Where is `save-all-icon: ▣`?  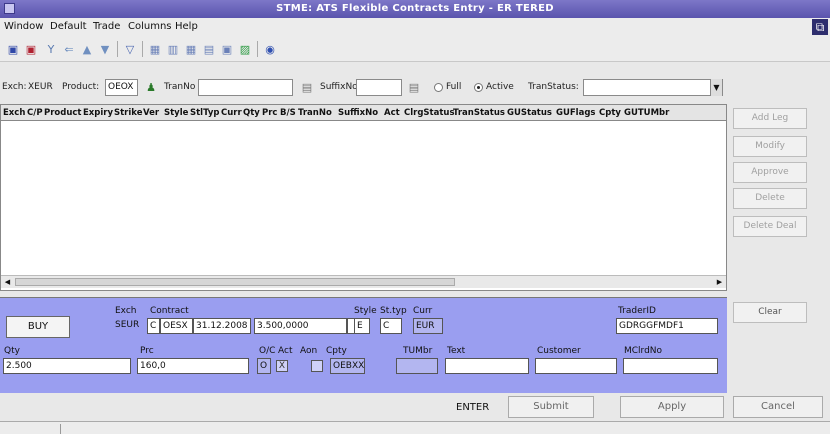 save-all-icon: ▣ is located at coordinates (31, 49).